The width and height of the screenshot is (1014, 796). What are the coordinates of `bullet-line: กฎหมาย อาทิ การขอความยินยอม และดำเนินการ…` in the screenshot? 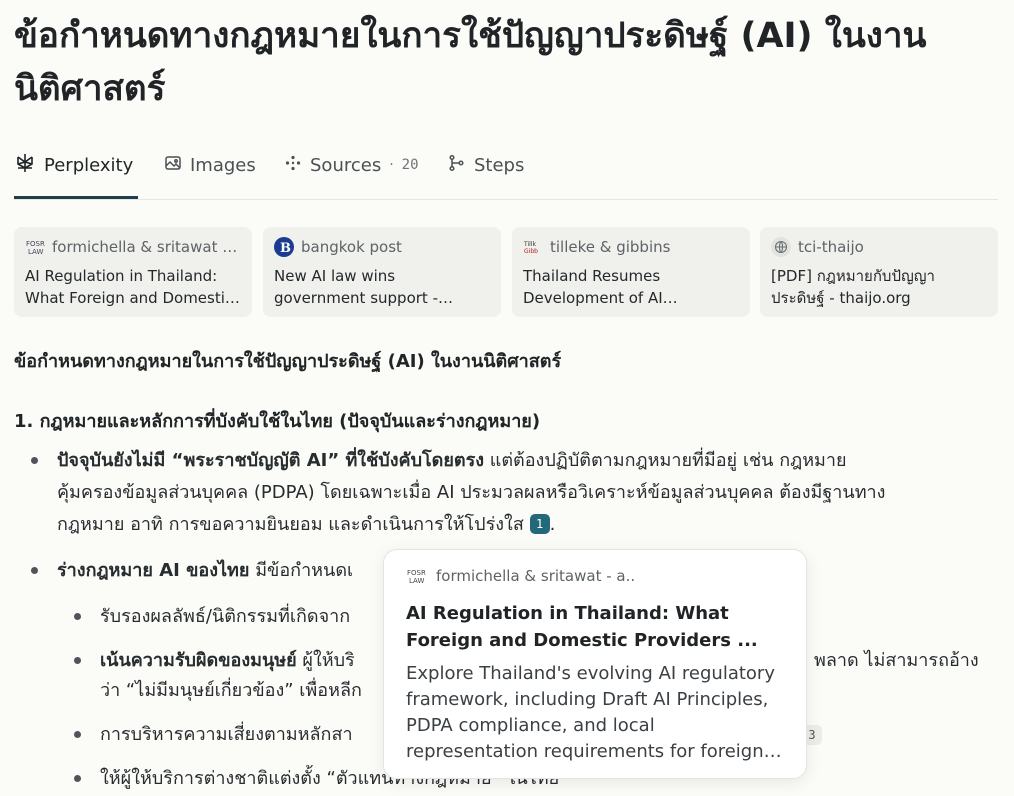 It's located at (306, 524).